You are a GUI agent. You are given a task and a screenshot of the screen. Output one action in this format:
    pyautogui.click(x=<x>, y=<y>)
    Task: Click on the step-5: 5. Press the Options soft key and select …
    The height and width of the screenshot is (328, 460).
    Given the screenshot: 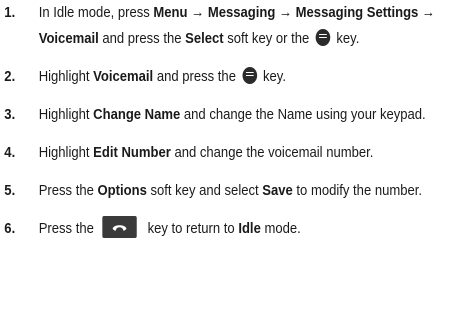 What is the action you would take?
    pyautogui.click(x=230, y=191)
    